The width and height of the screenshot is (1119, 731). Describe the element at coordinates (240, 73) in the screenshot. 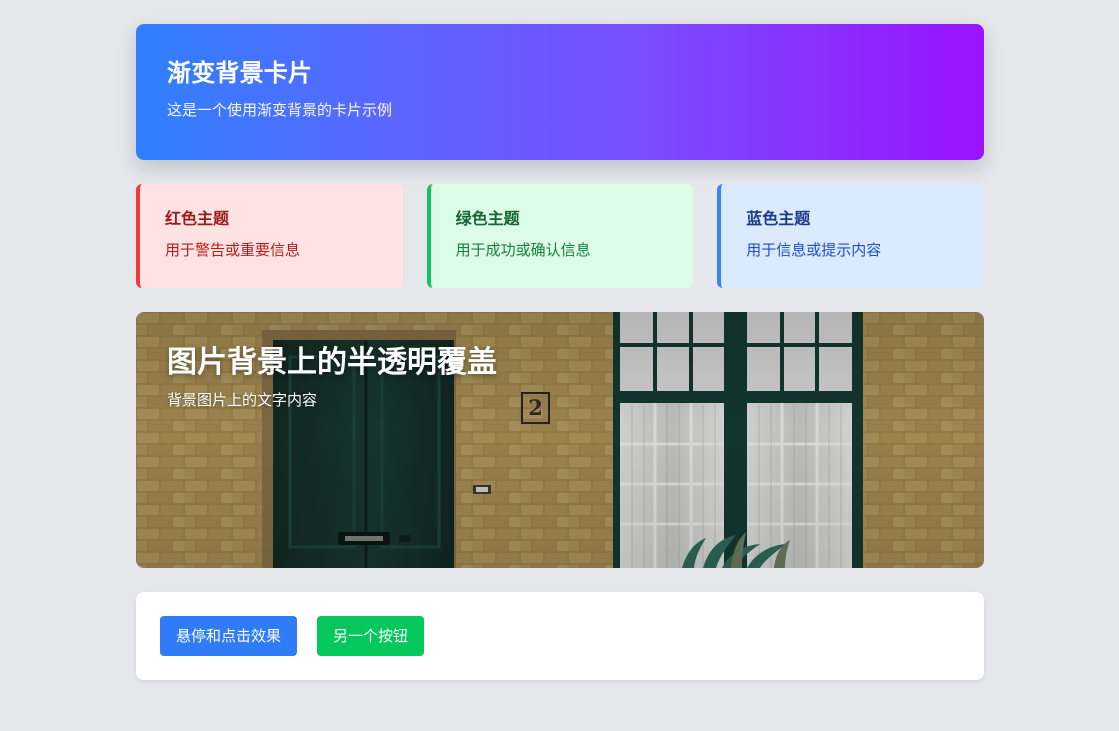

I see `gradient-card-title: 渐变背景卡片` at that location.